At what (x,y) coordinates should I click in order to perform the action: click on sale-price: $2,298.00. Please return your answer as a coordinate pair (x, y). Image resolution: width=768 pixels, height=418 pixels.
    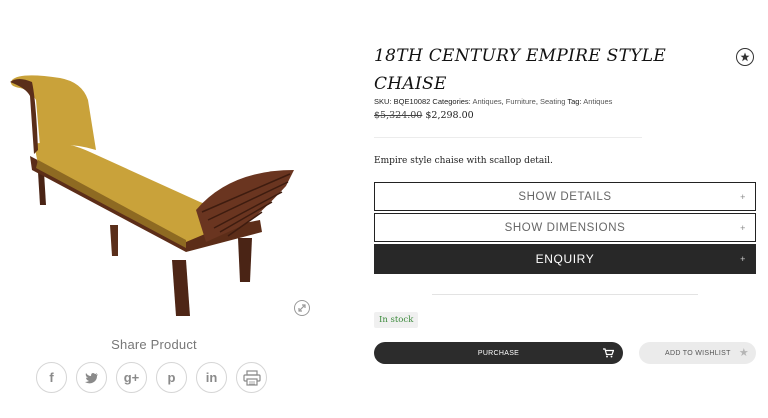
    Looking at the image, I should click on (449, 115).